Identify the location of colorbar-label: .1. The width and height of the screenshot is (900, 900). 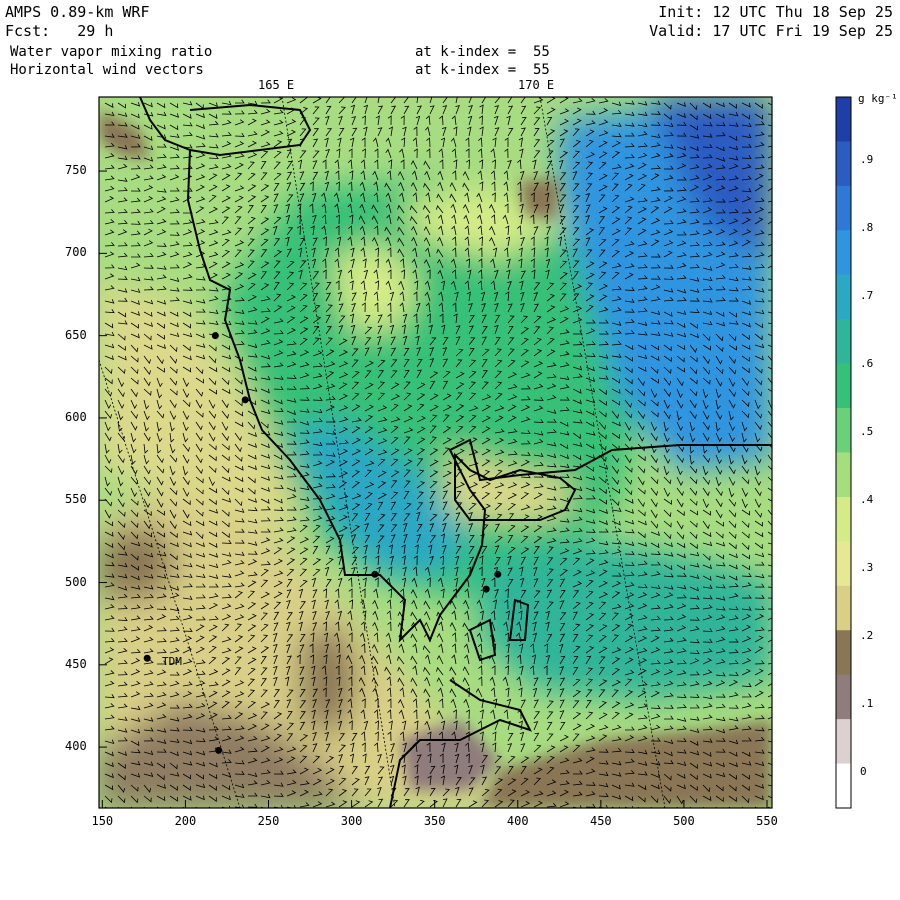
(867, 703).